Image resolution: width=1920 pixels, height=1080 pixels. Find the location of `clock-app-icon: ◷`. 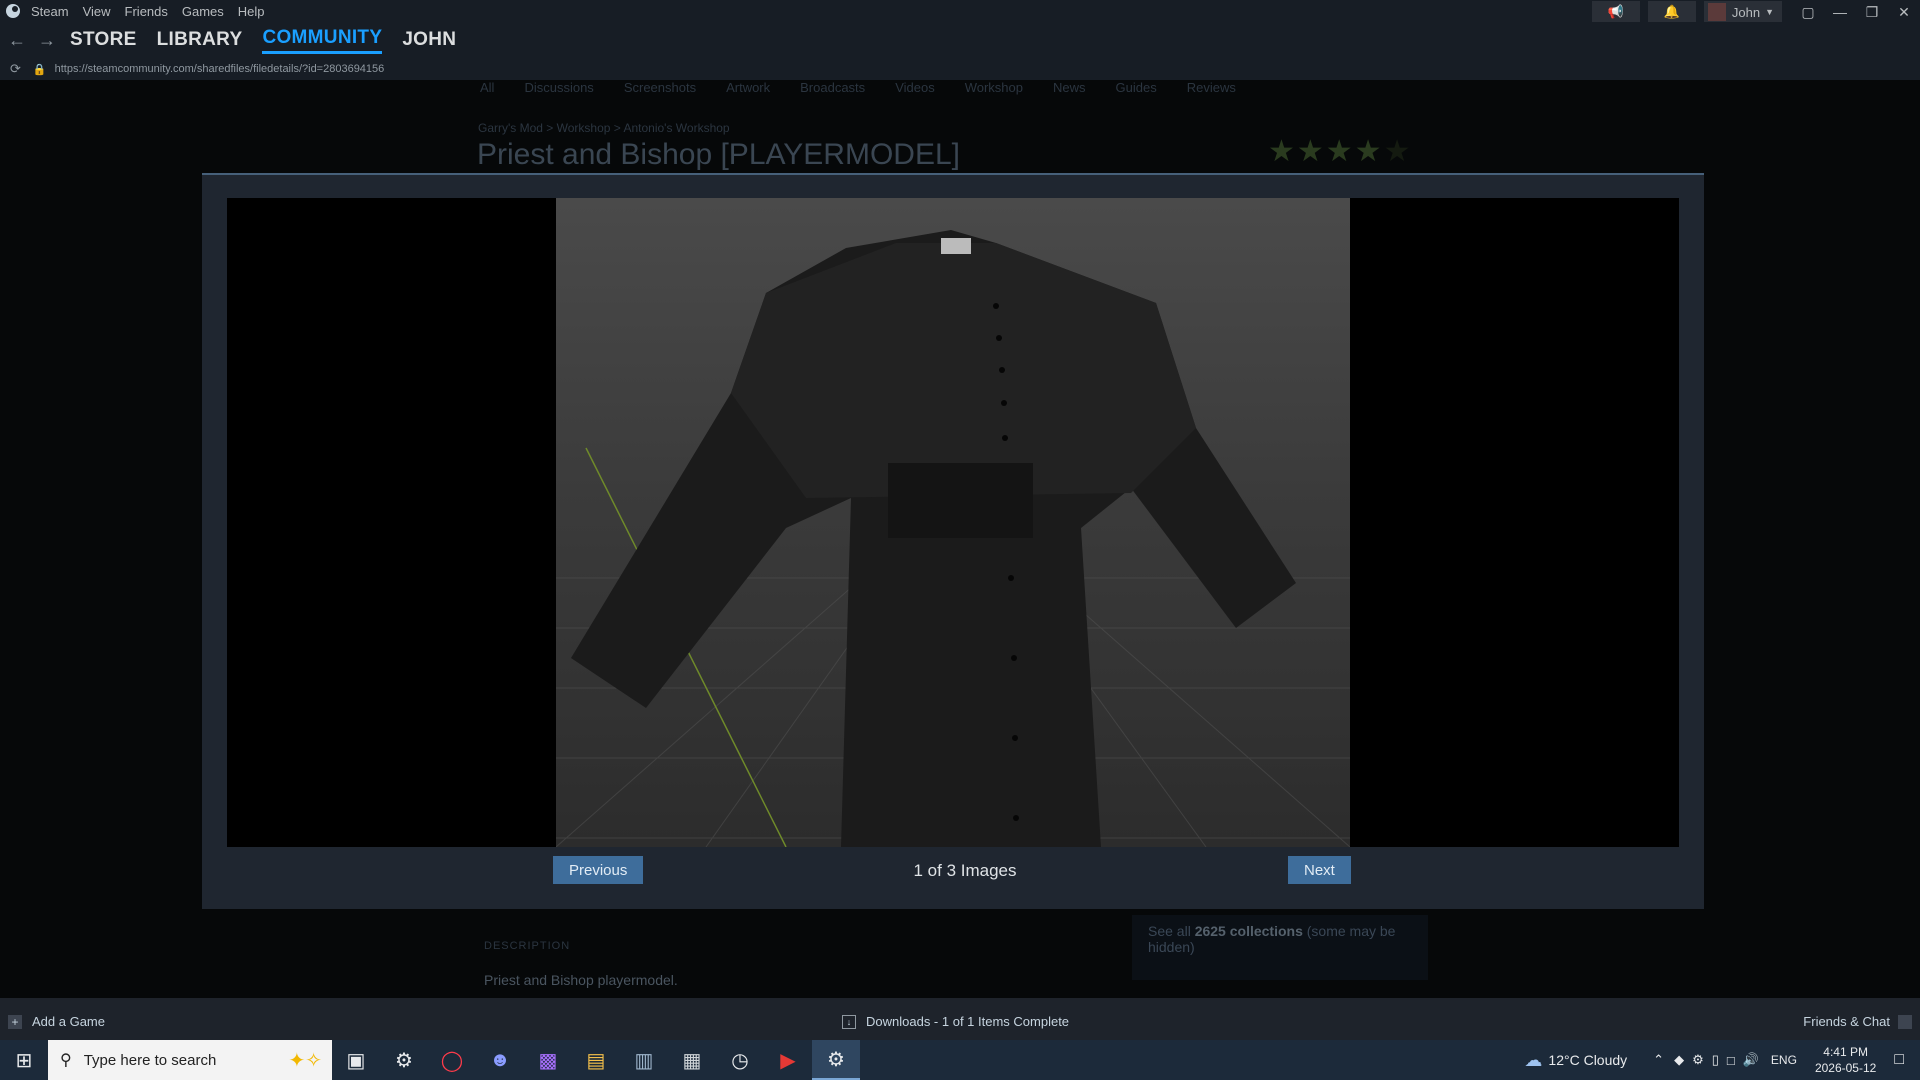

clock-app-icon: ◷ is located at coordinates (740, 1060).